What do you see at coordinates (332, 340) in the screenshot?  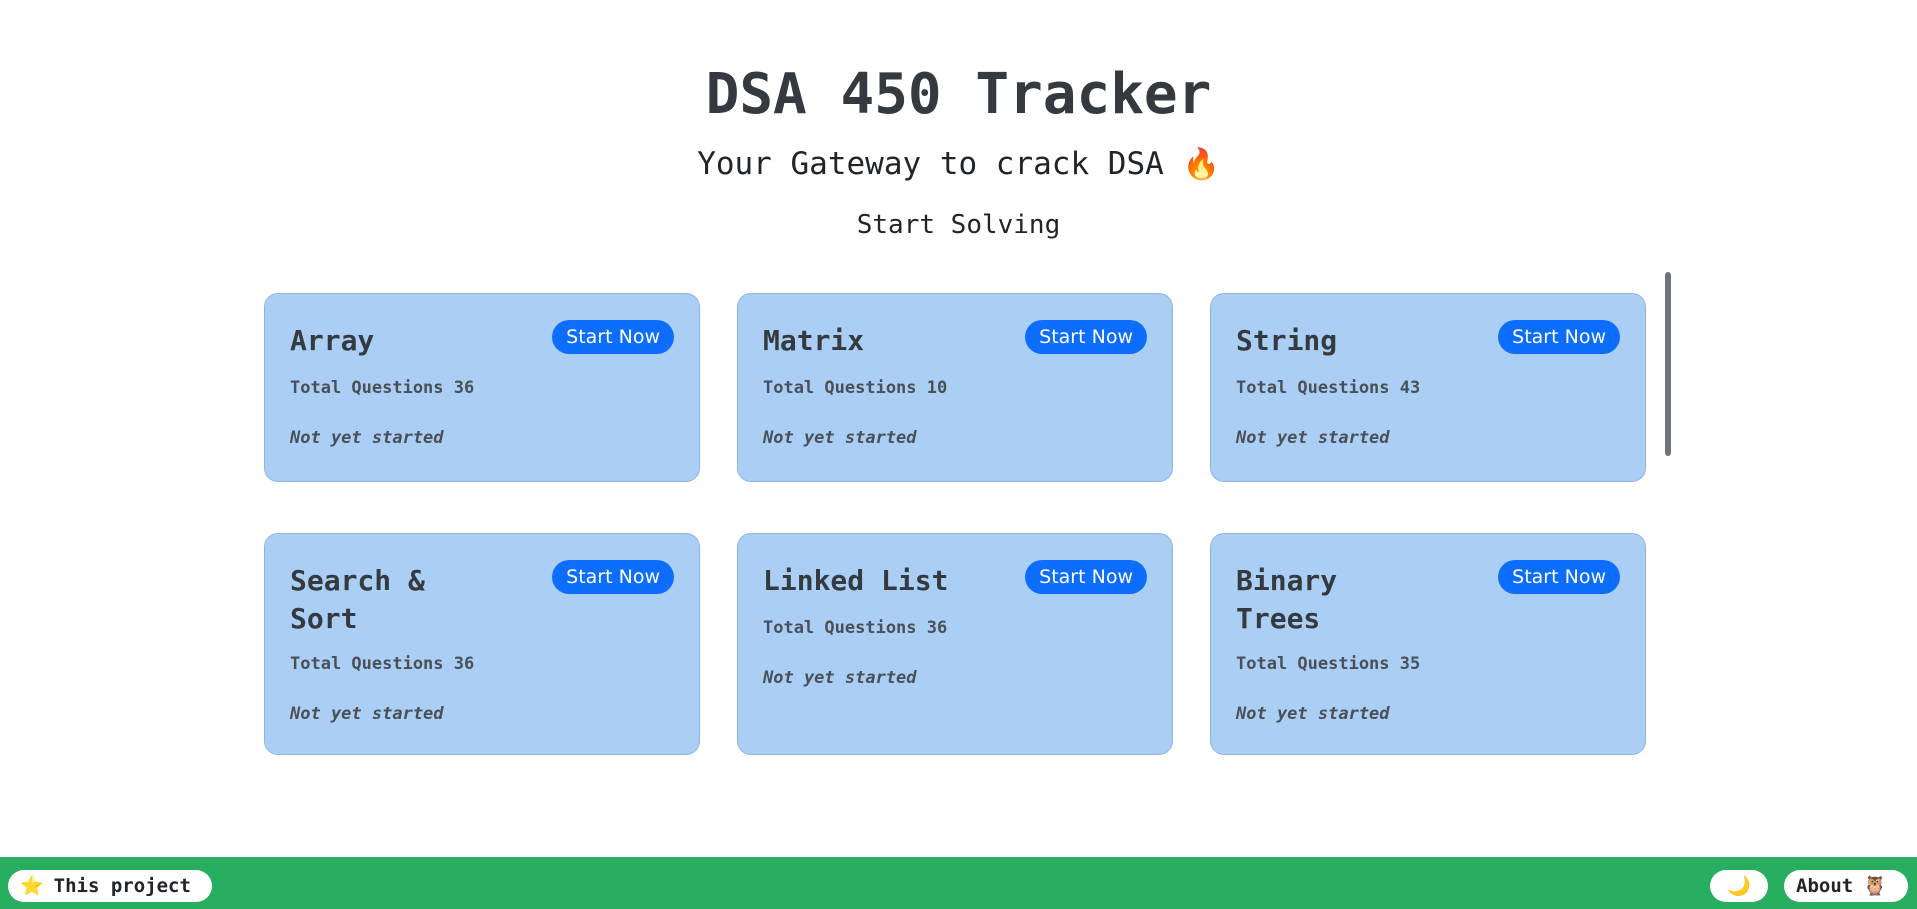 I see `card-title: Array` at bounding box center [332, 340].